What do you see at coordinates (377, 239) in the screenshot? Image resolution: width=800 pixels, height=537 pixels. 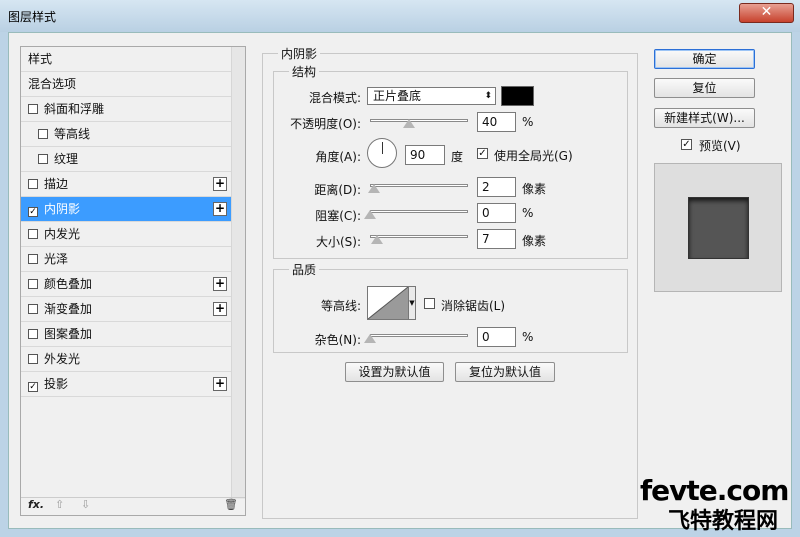 I see `size-slider-thumb` at bounding box center [377, 239].